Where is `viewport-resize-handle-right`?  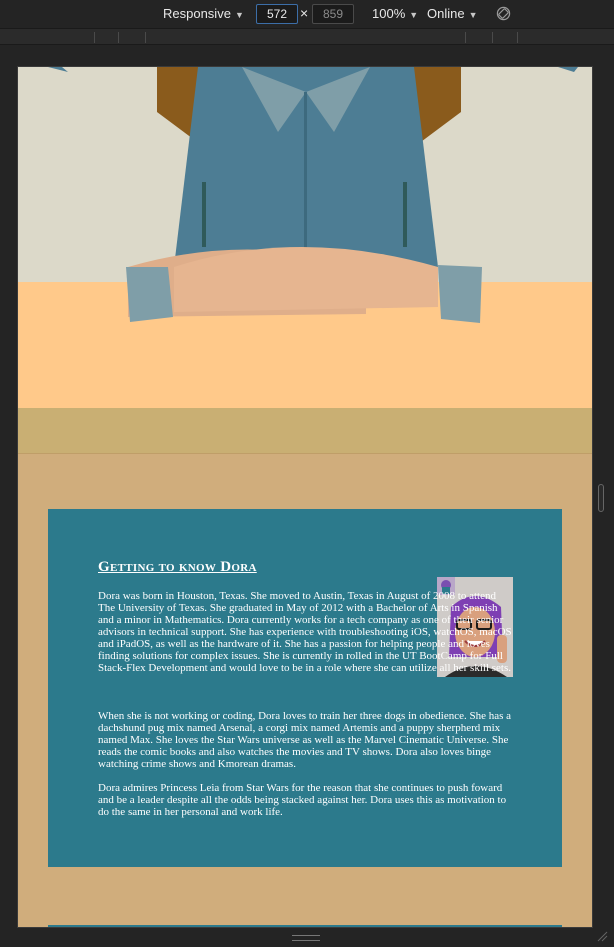
viewport-resize-handle-right is located at coordinates (601, 498).